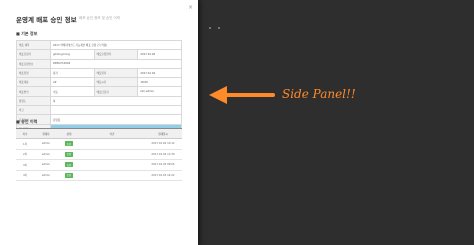 The height and width of the screenshot is (245, 474). I want to click on info-value: AP, so click(72, 82).